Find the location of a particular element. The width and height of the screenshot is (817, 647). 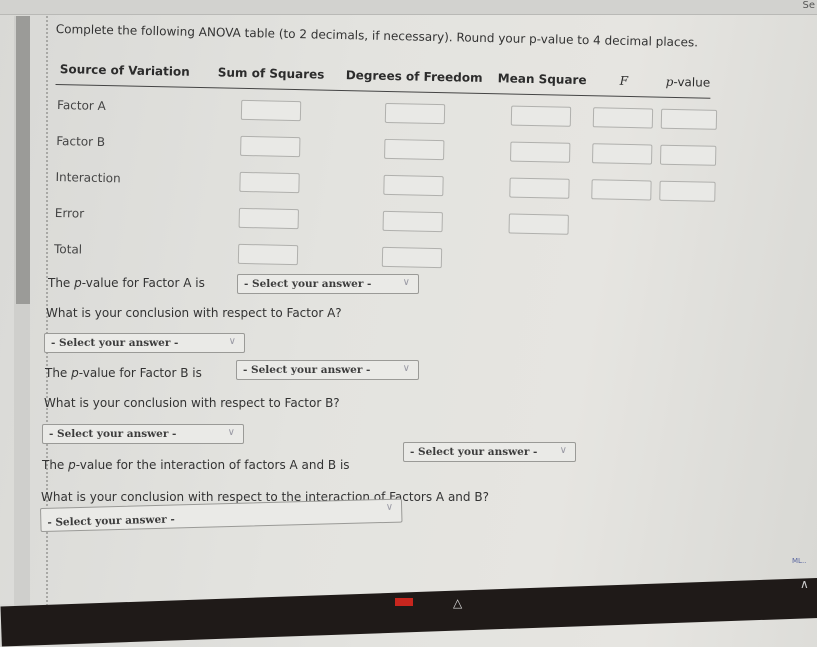

corner-text: ML.. is located at coordinates (799, 561).